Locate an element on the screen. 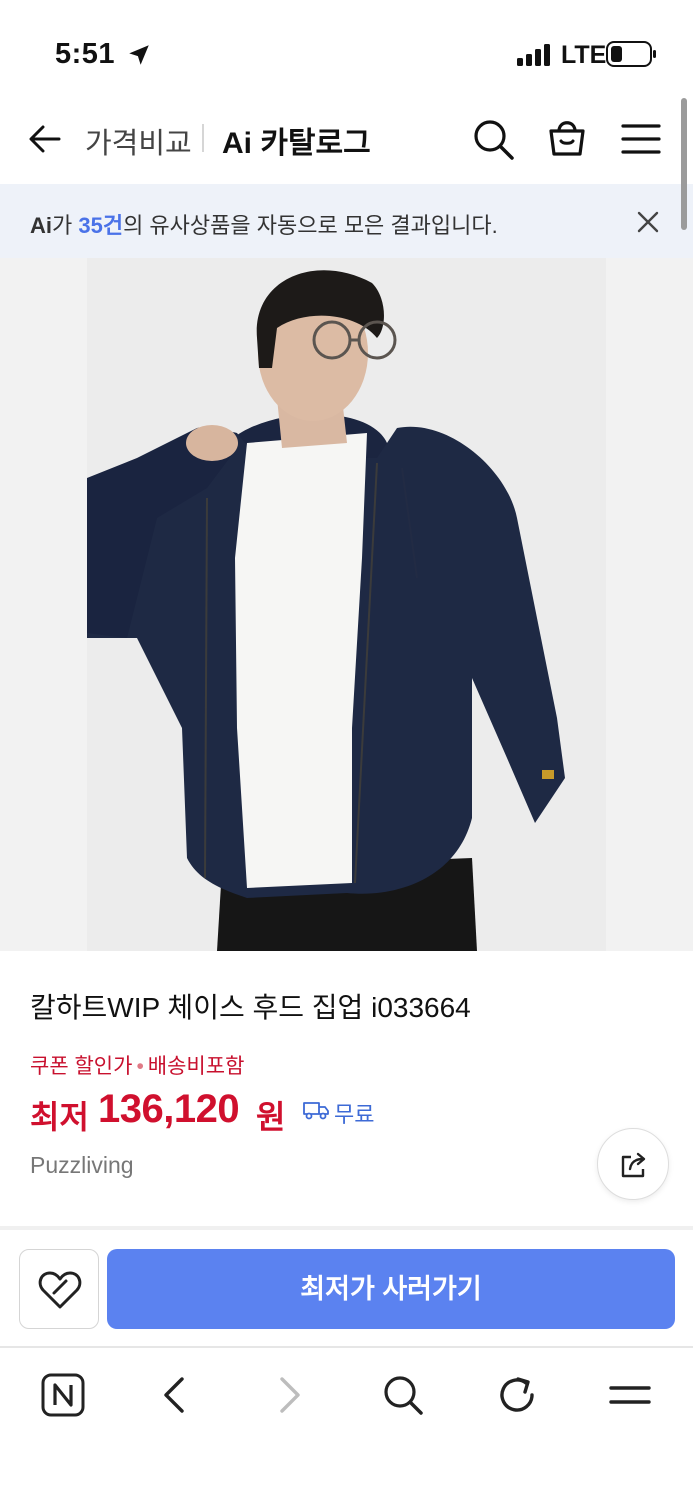  similar-count: 35건 is located at coordinates (100, 225).